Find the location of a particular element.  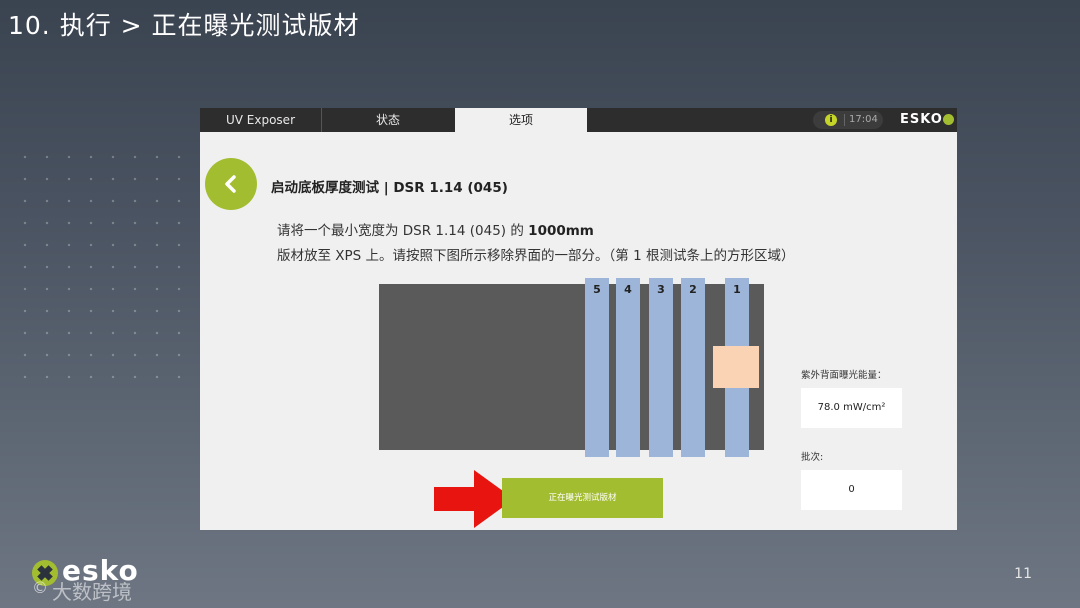

watermark-text: 大数跨境 is located at coordinates (92, 592).